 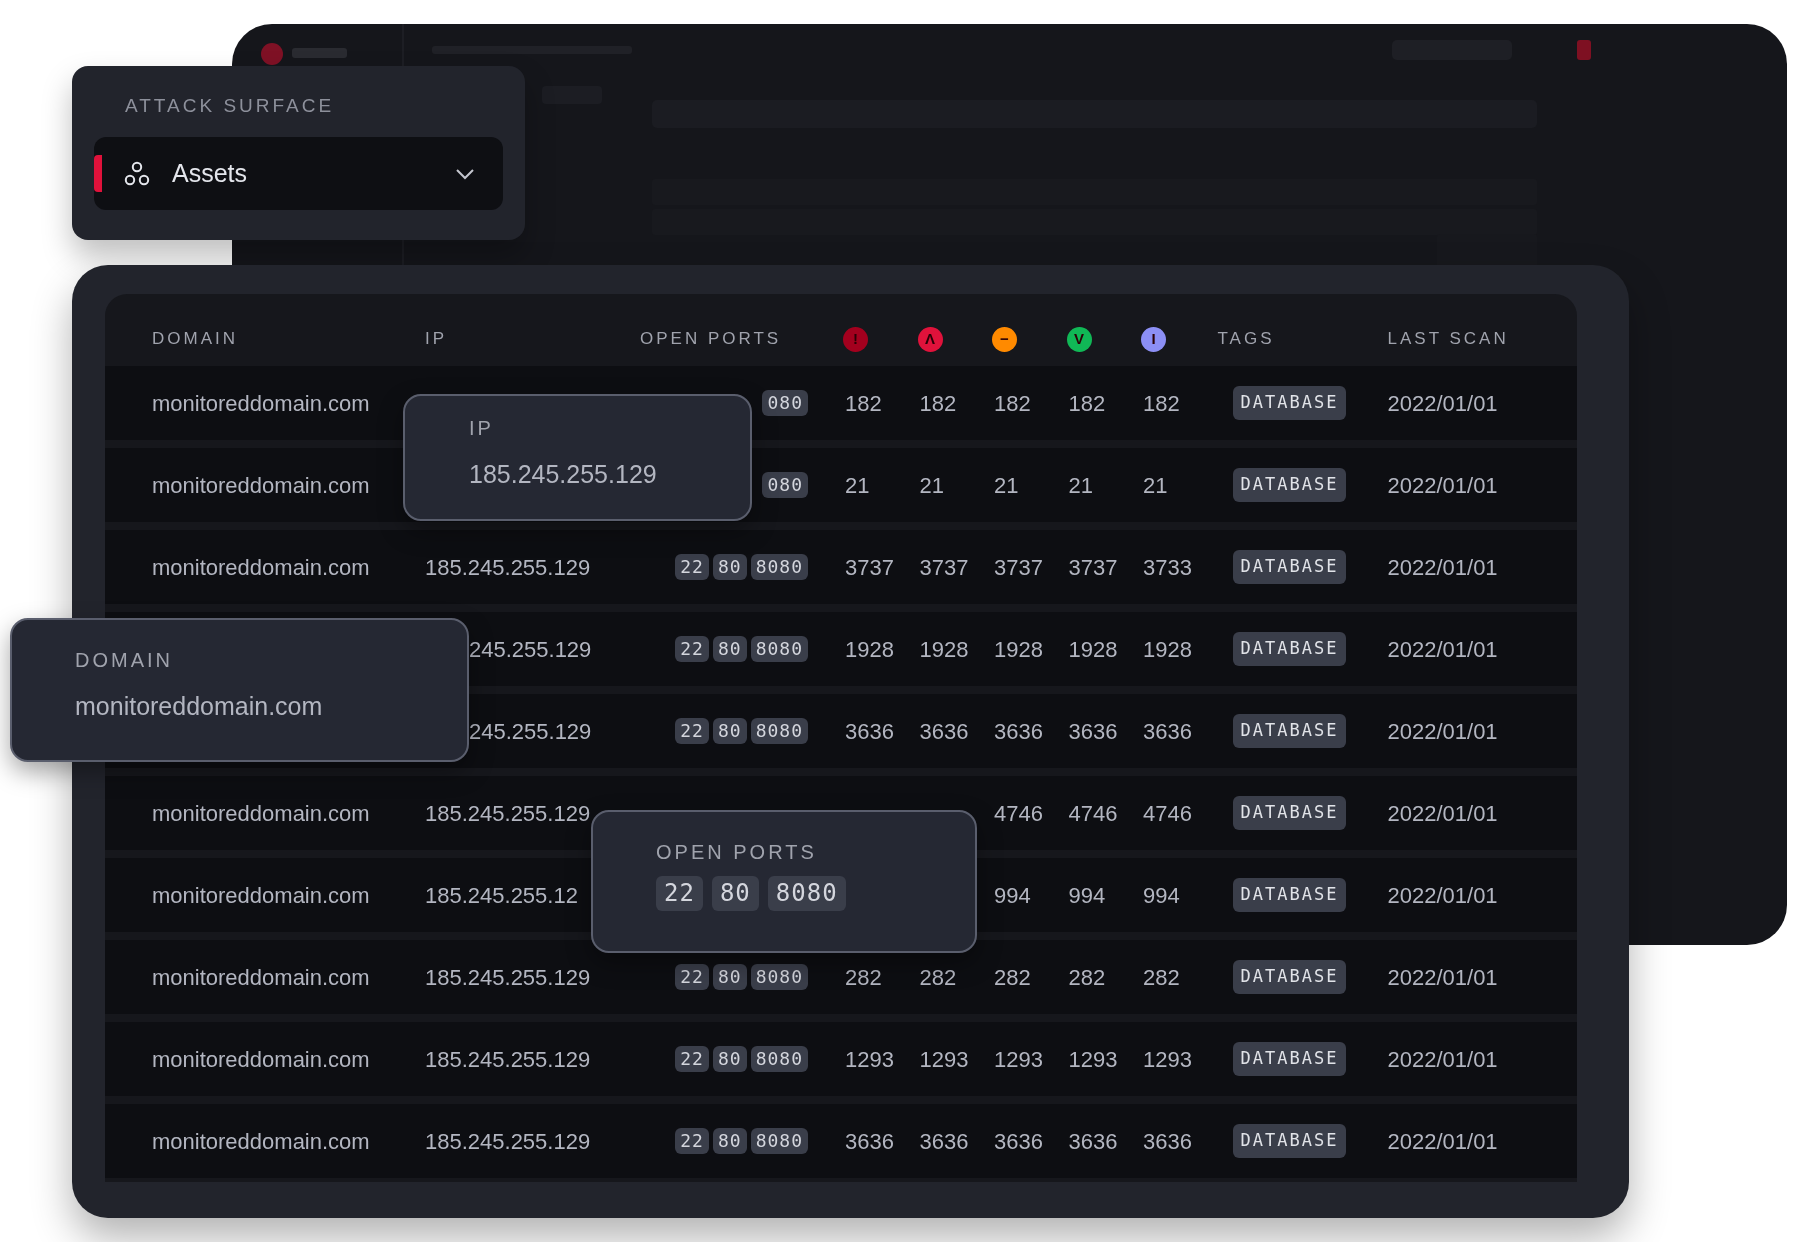 What do you see at coordinates (855, 339) in the screenshot?
I see `severity-icon: !` at bounding box center [855, 339].